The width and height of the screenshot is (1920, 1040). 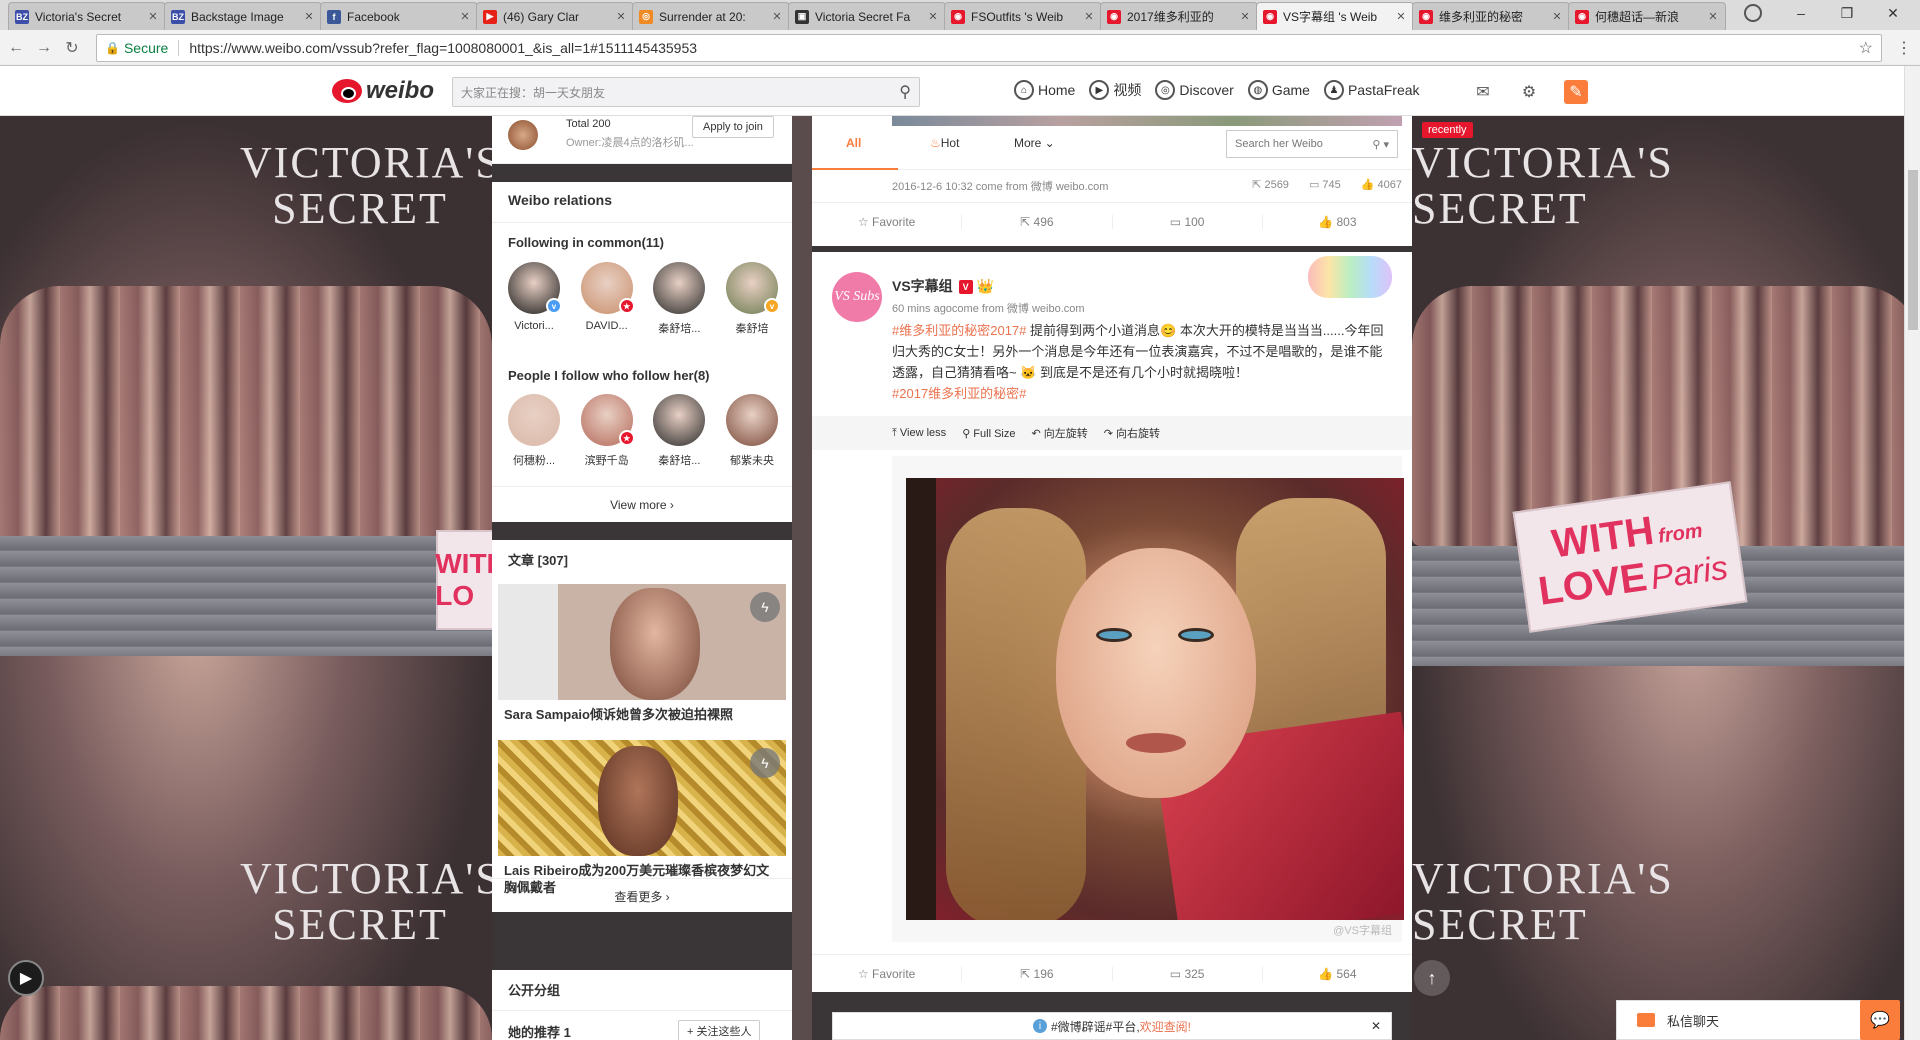 What do you see at coordinates (1904, 48) in the screenshot?
I see `browser-menu-icon: ⋮` at bounding box center [1904, 48].